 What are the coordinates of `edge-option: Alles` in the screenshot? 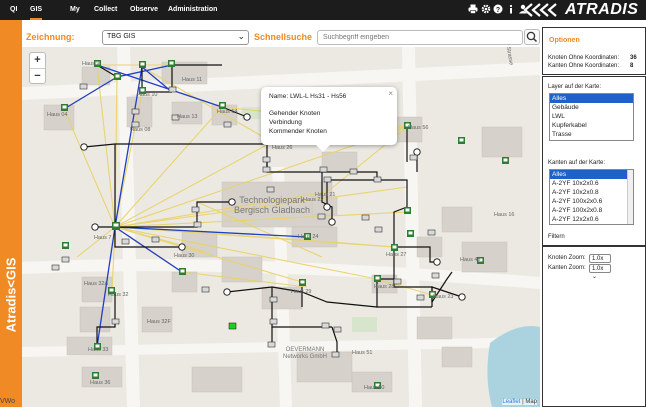 It's located at (591, 174).